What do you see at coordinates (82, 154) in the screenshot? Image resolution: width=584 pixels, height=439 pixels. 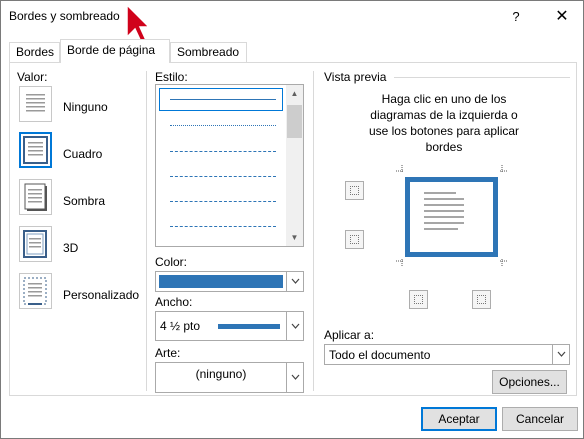 I see `setting-box-label: Cuadro` at bounding box center [82, 154].